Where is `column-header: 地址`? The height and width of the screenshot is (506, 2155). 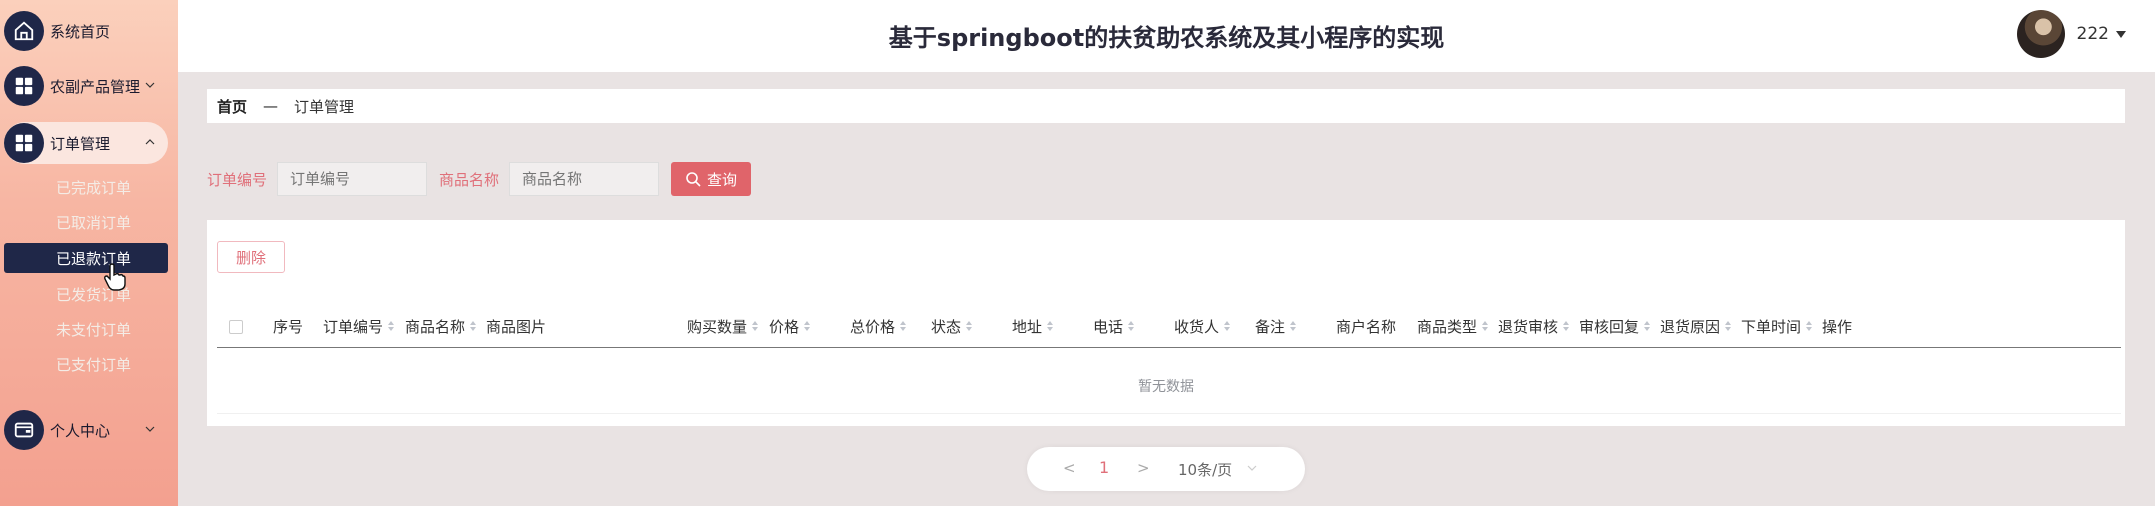 column-header: 地址 is located at coordinates (1033, 326).